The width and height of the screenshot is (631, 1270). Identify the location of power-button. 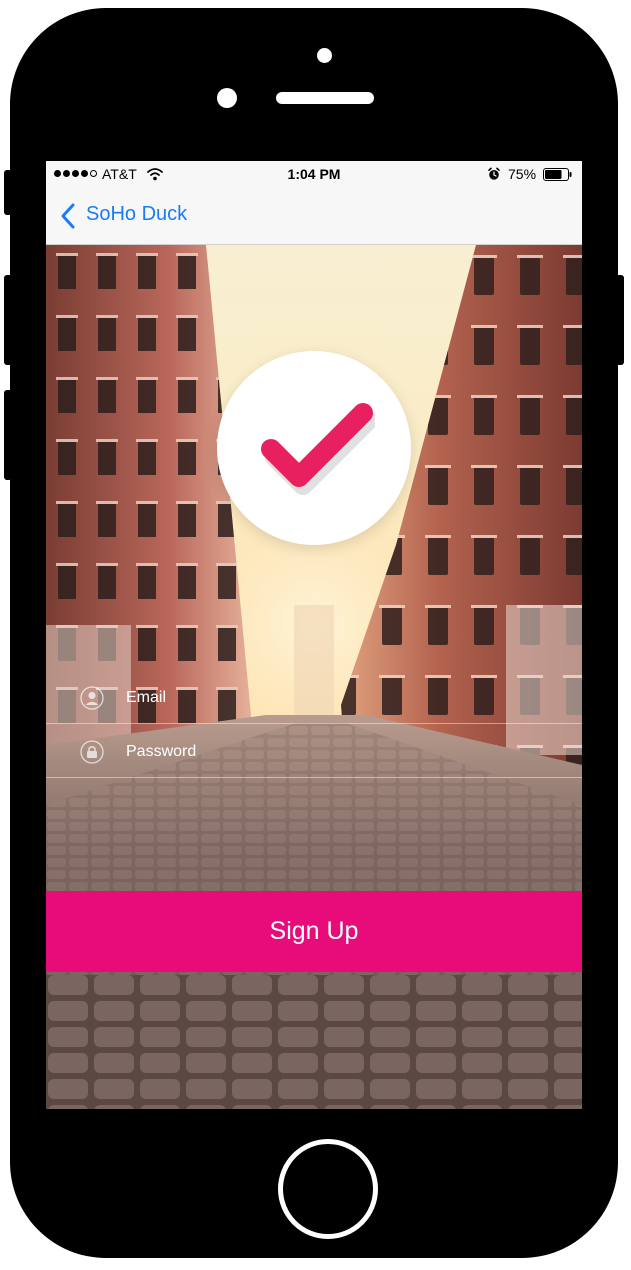
(620, 320).